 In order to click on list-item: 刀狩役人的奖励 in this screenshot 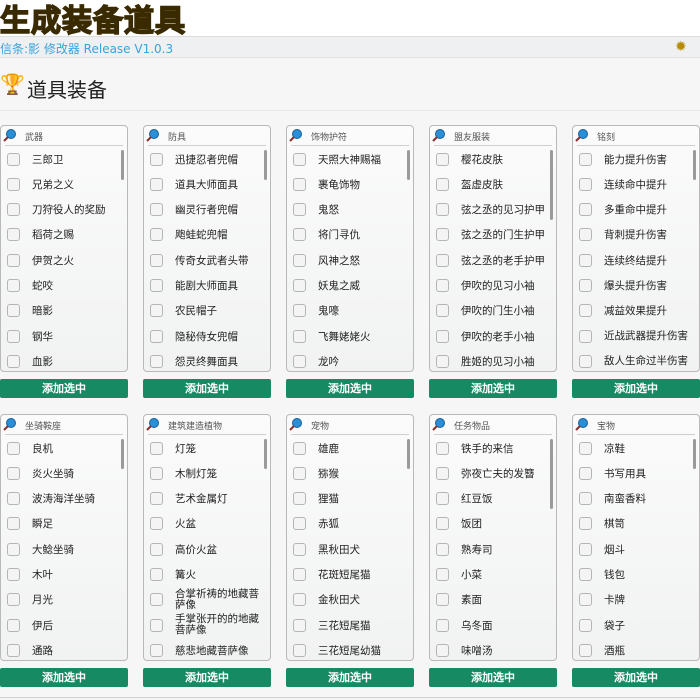, I will do `click(56, 210)`.